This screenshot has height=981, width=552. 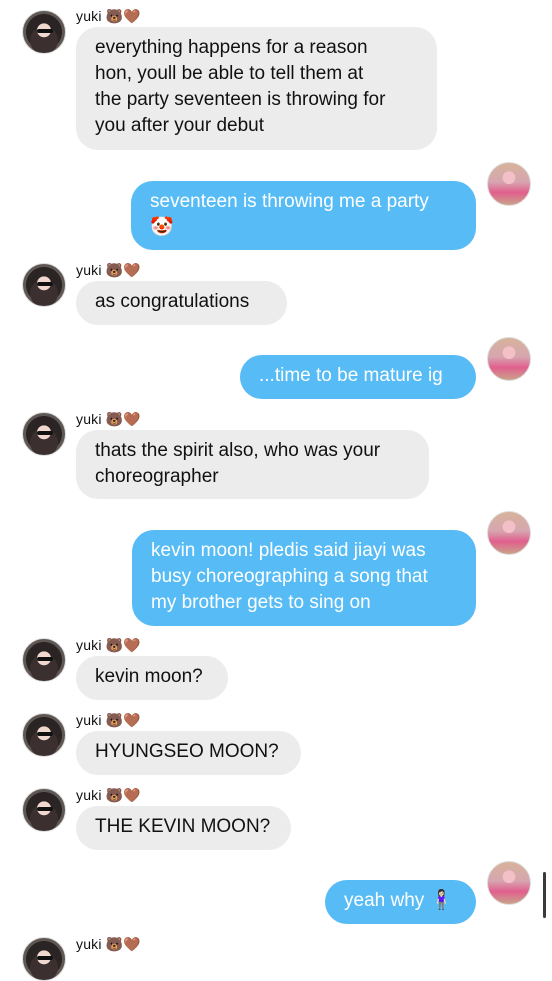 What do you see at coordinates (183, 828) in the screenshot?
I see `message-bubble-incoming: THE KEVIN MOON?` at bounding box center [183, 828].